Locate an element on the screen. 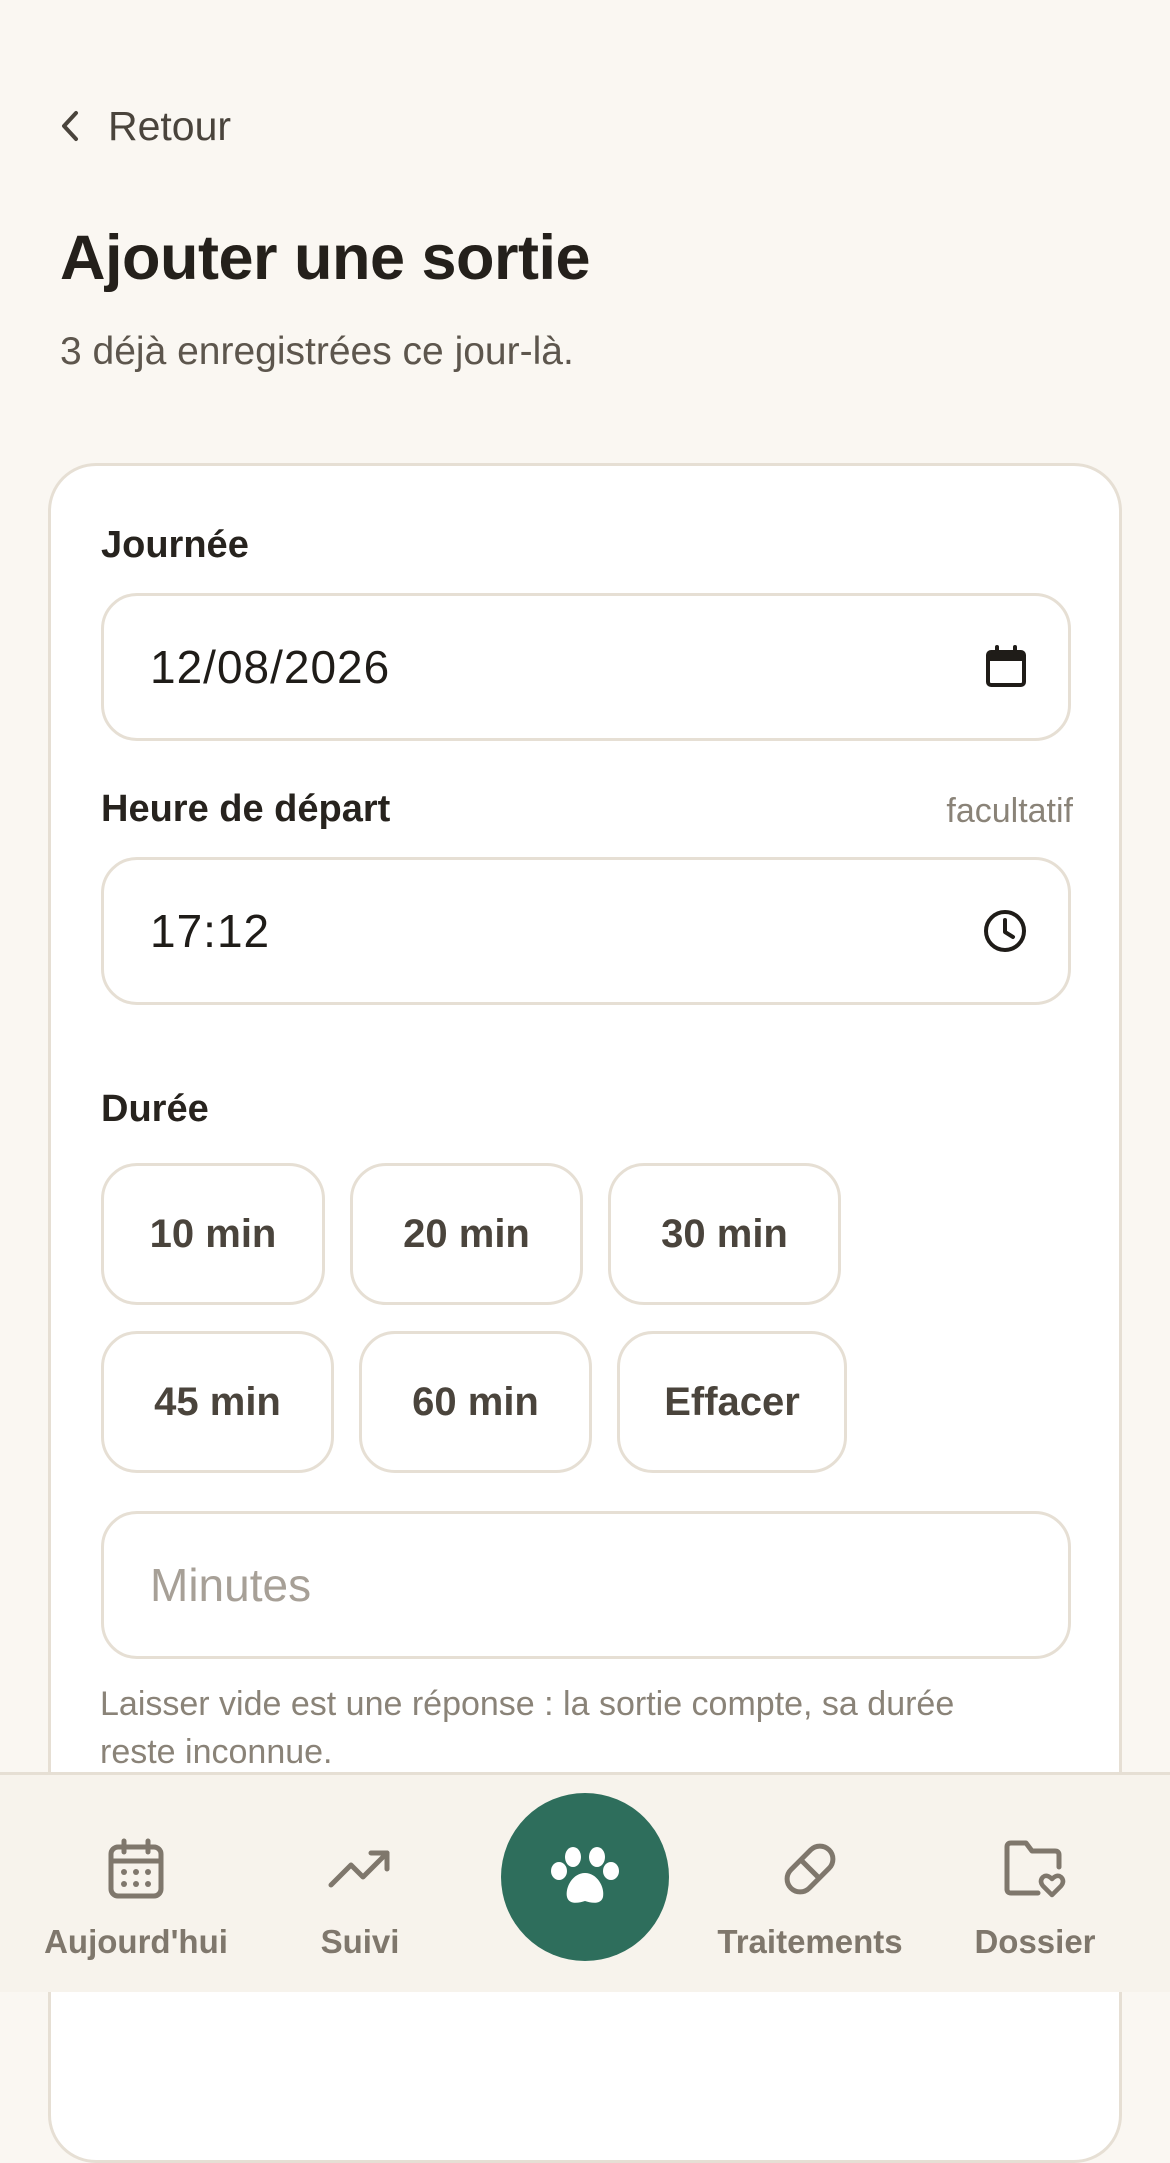  optional-hint: facultatif is located at coordinates (1009, 811).